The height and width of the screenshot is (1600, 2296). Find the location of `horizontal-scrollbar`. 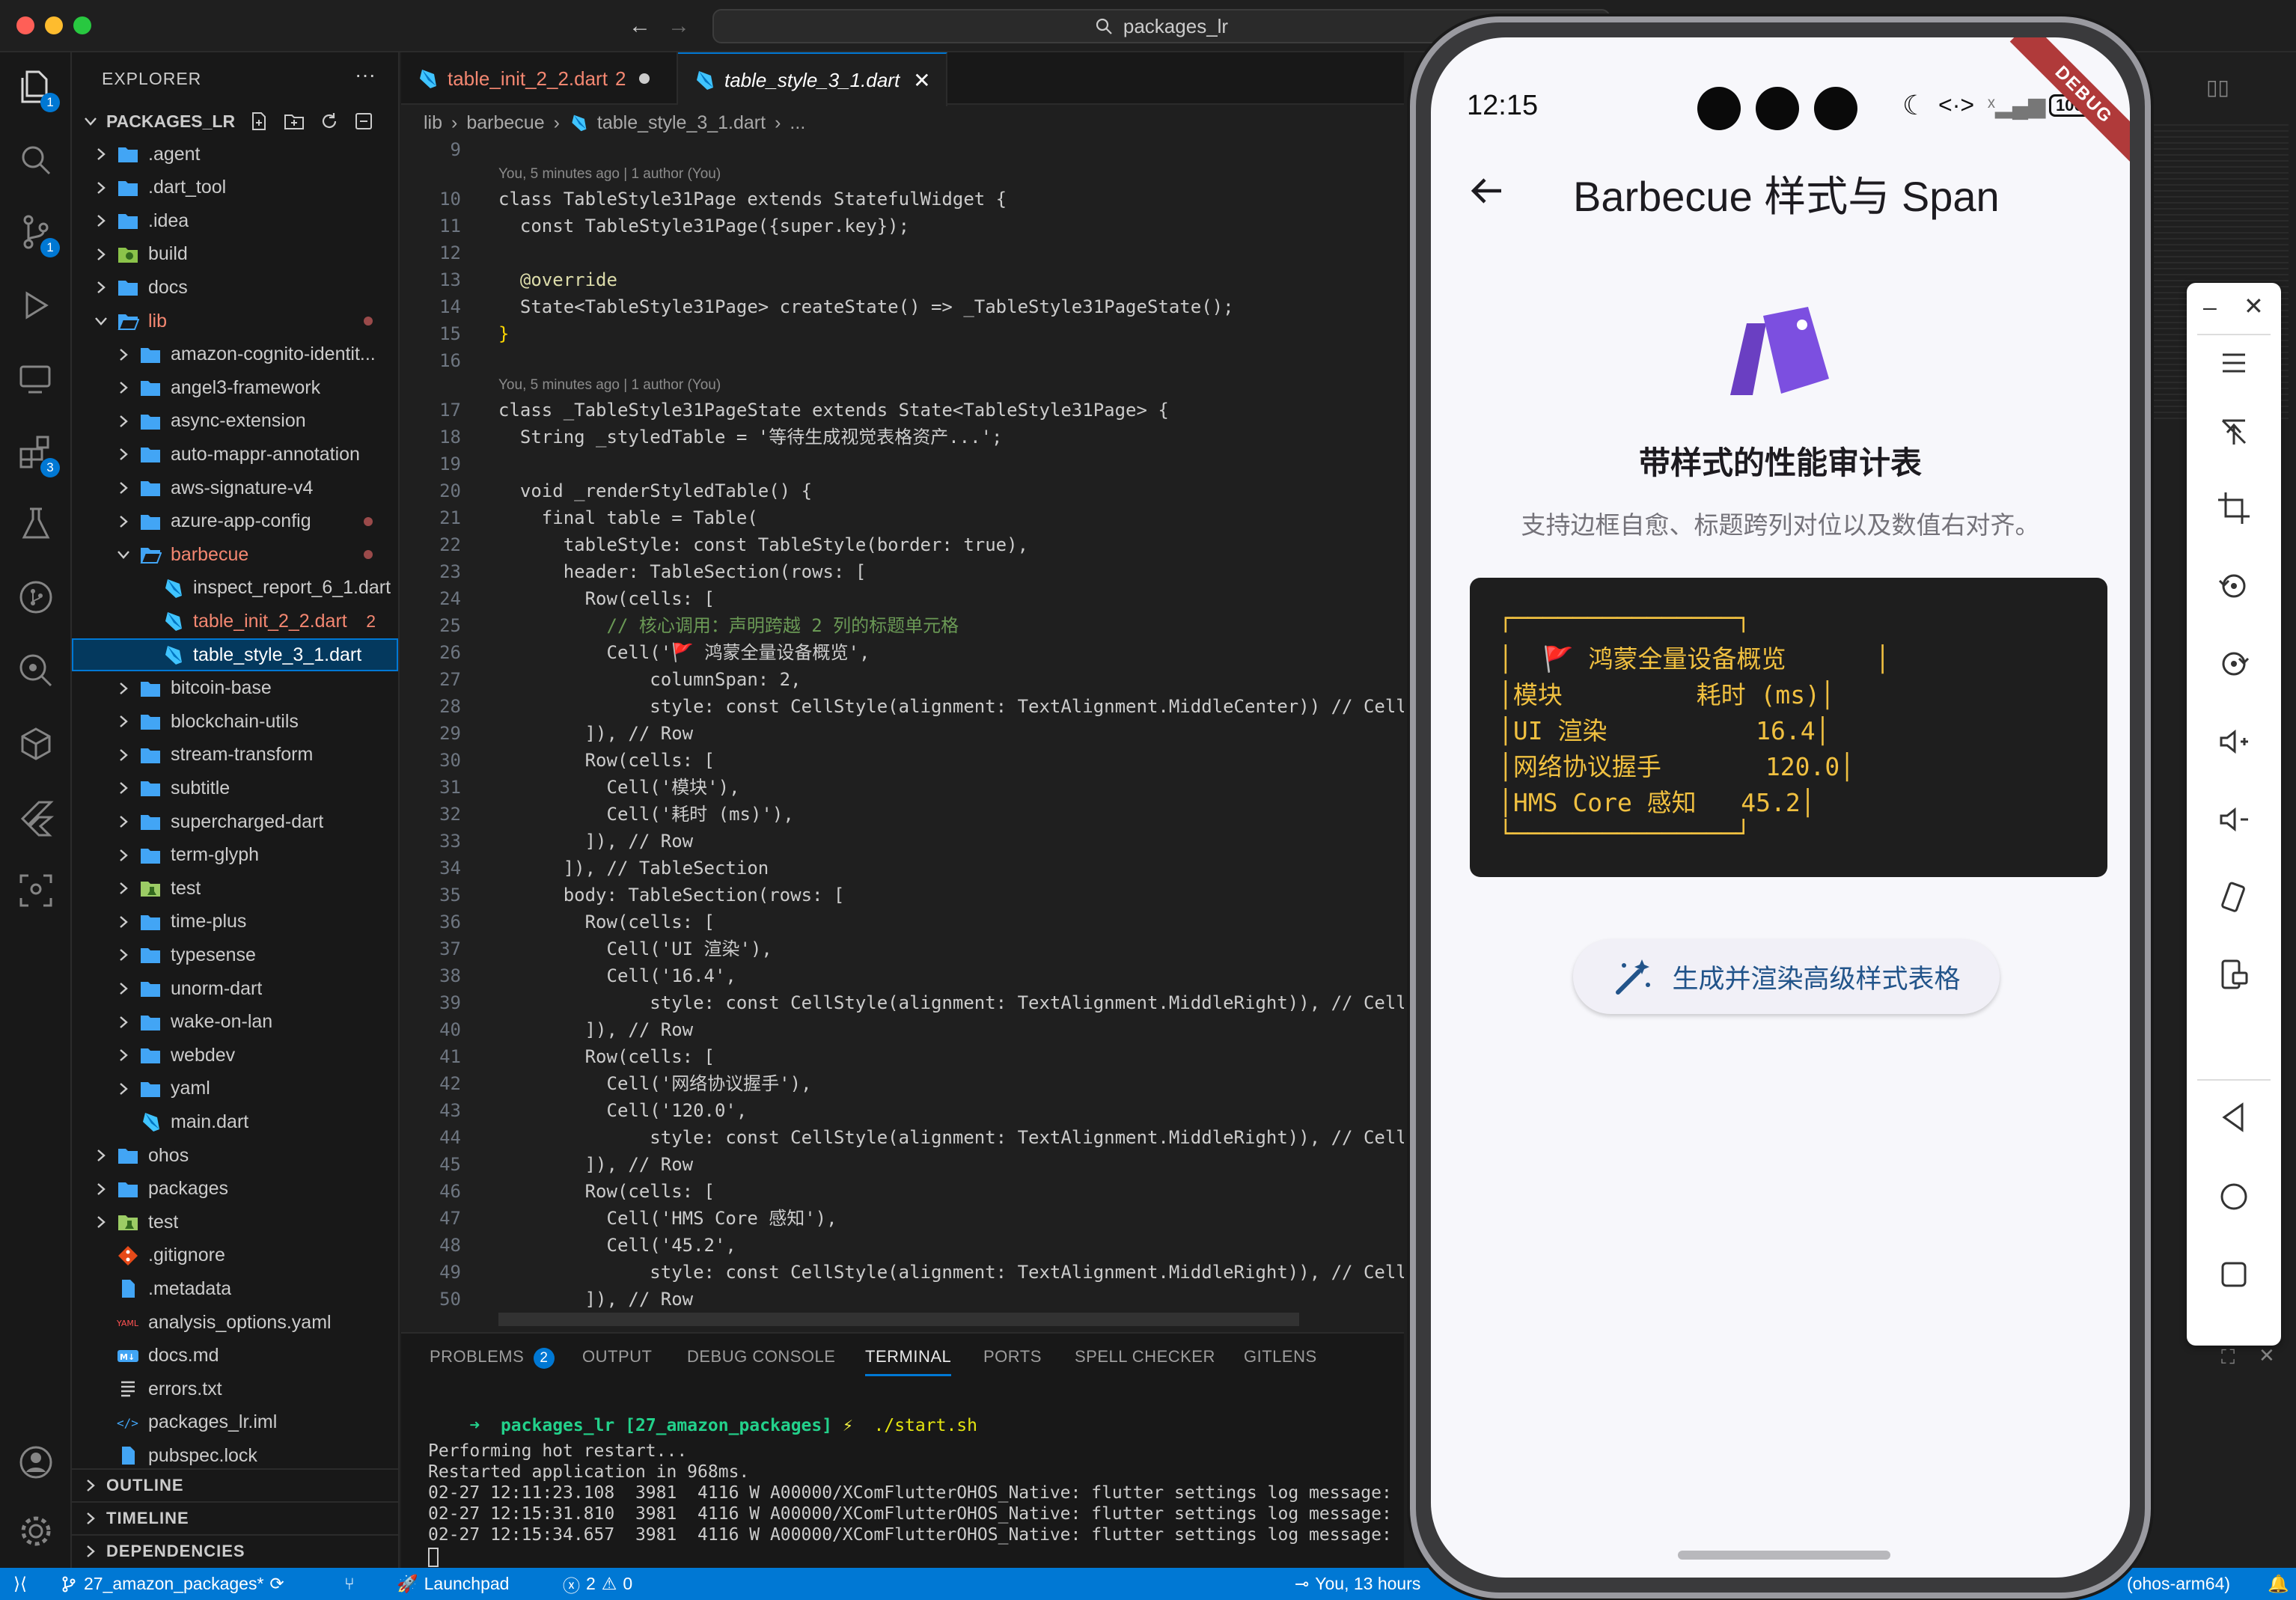

horizontal-scrollbar is located at coordinates (898, 1319).